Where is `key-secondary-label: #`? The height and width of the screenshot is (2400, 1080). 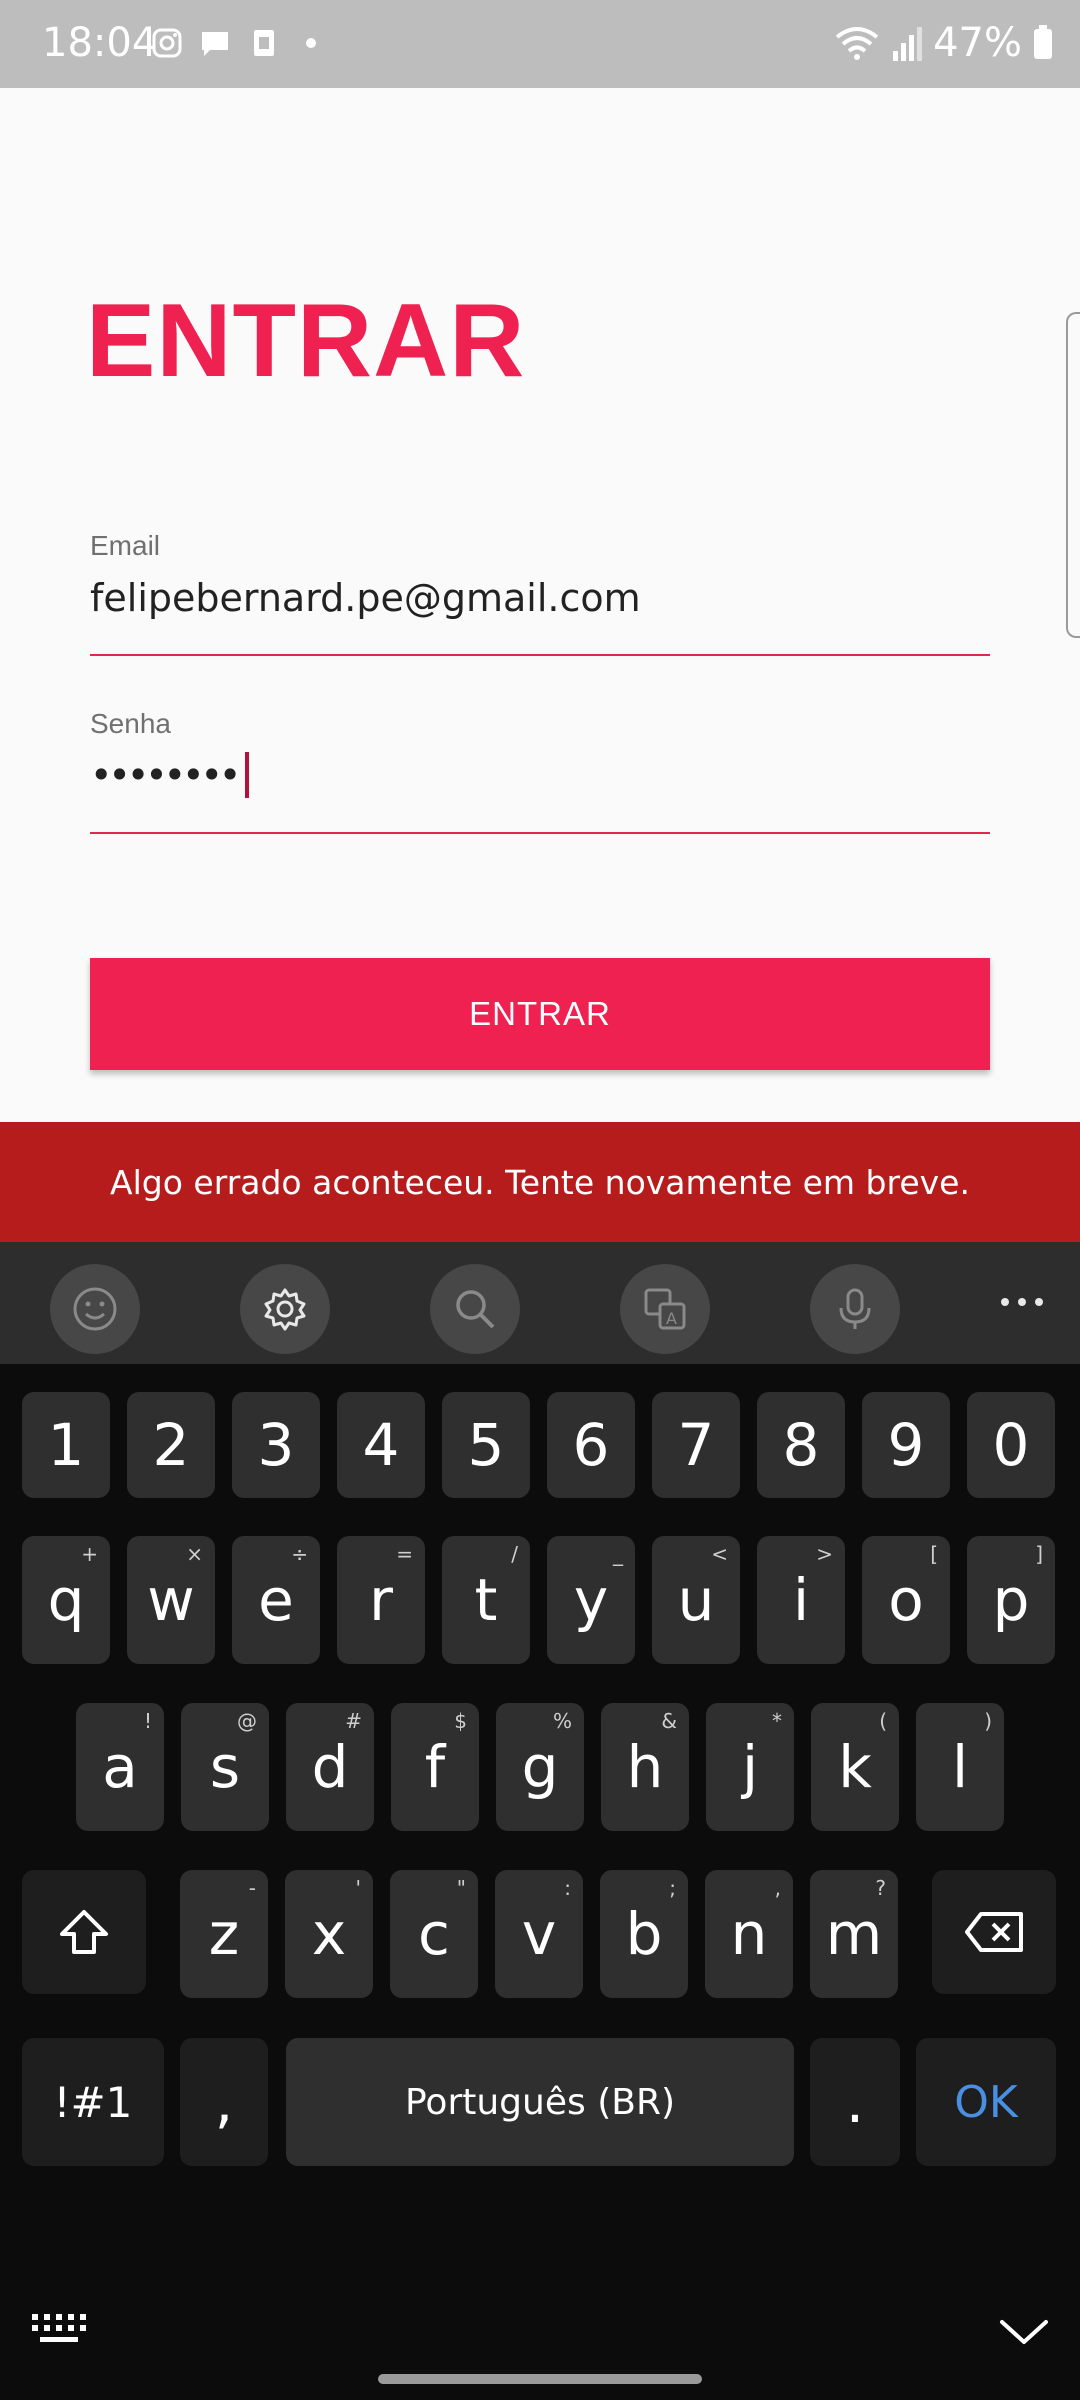 key-secondary-label: # is located at coordinates (353, 1721).